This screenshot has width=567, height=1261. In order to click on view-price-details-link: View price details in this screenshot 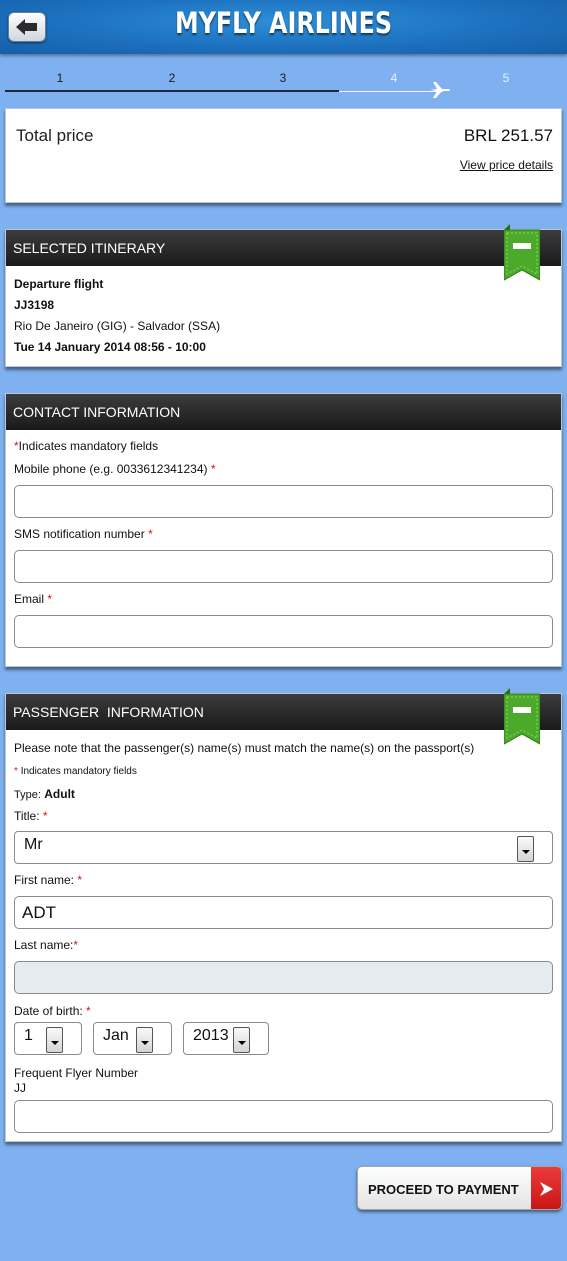, I will do `click(506, 165)`.